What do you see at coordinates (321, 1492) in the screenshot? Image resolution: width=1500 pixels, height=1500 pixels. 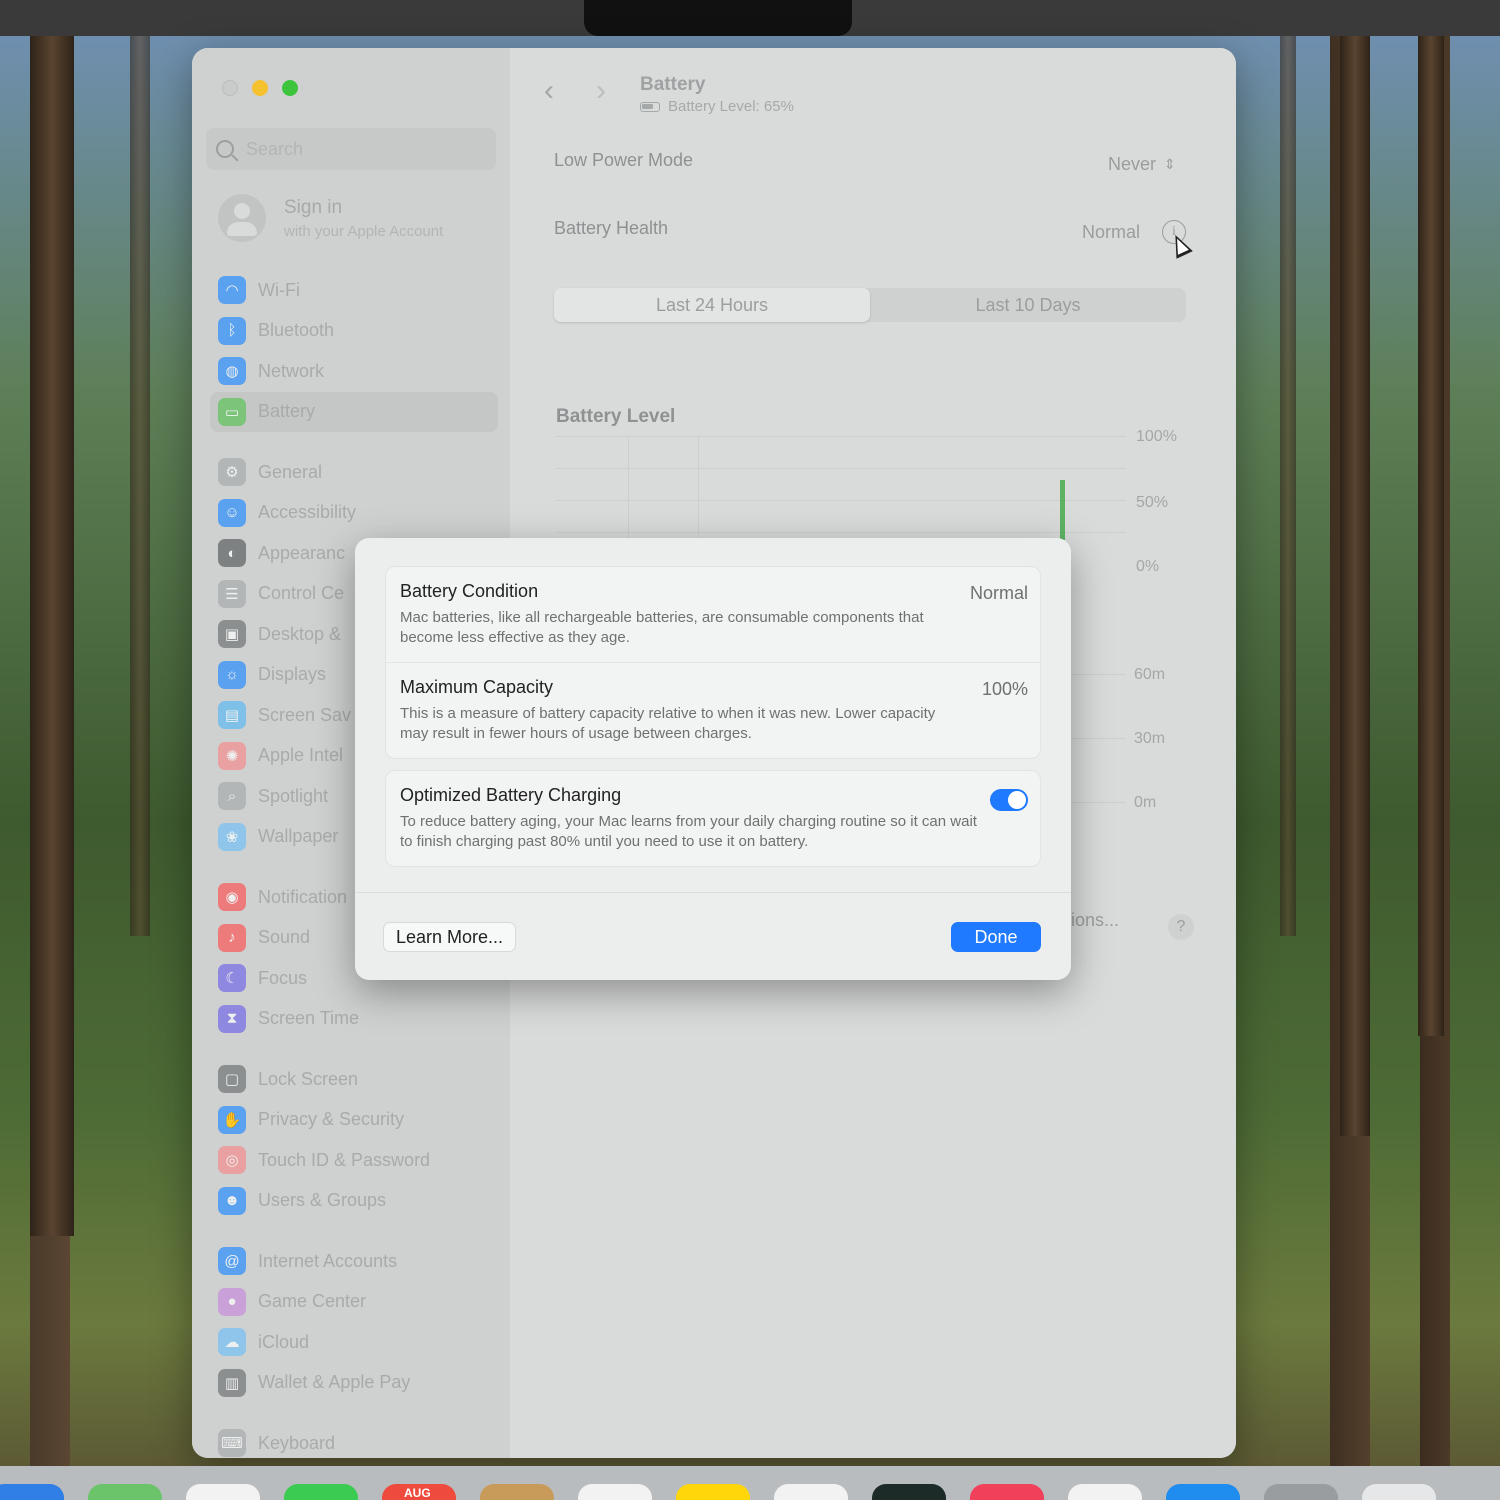 I see `messages-icon` at bounding box center [321, 1492].